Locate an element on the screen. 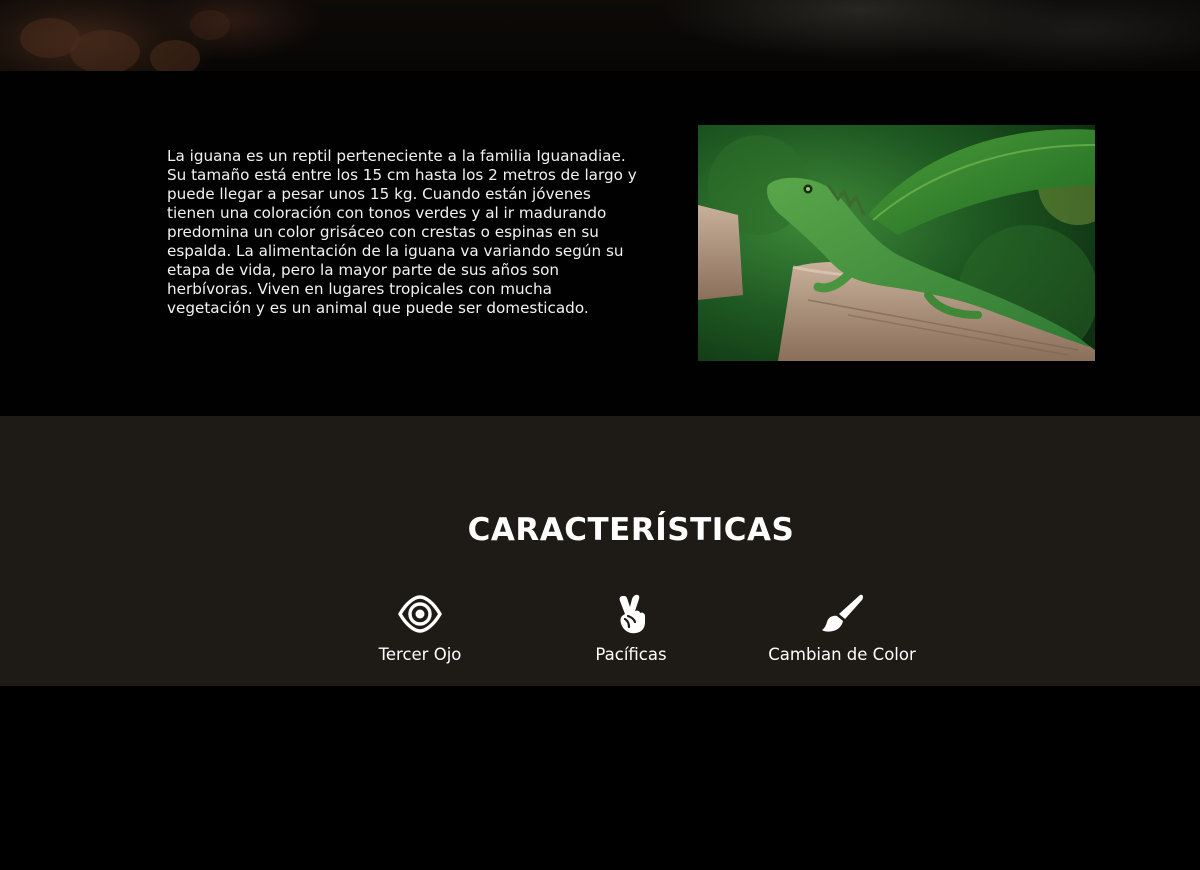  features-title: CARACTERÍSTICAS is located at coordinates (631, 530).